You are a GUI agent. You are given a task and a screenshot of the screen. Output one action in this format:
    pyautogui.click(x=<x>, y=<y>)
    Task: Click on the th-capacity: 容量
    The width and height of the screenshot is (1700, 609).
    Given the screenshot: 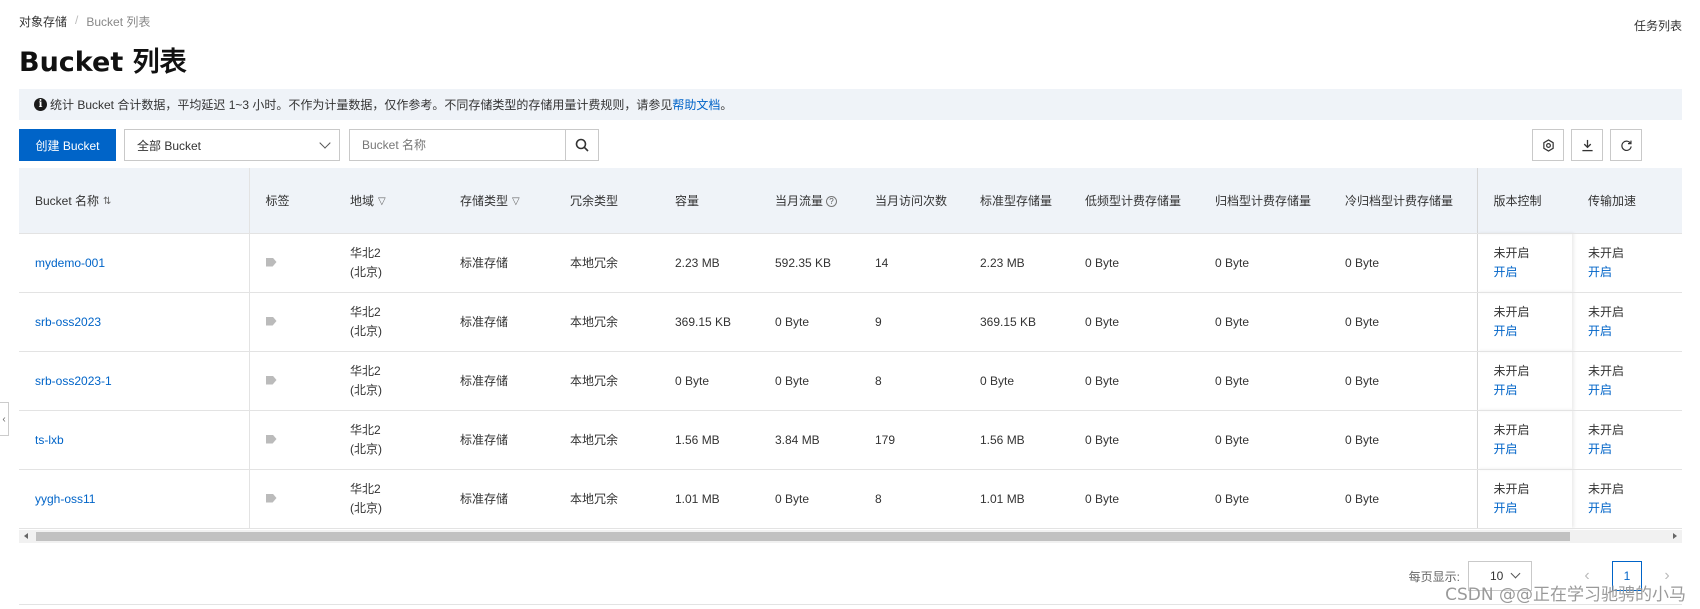 What is the action you would take?
    pyautogui.click(x=709, y=201)
    